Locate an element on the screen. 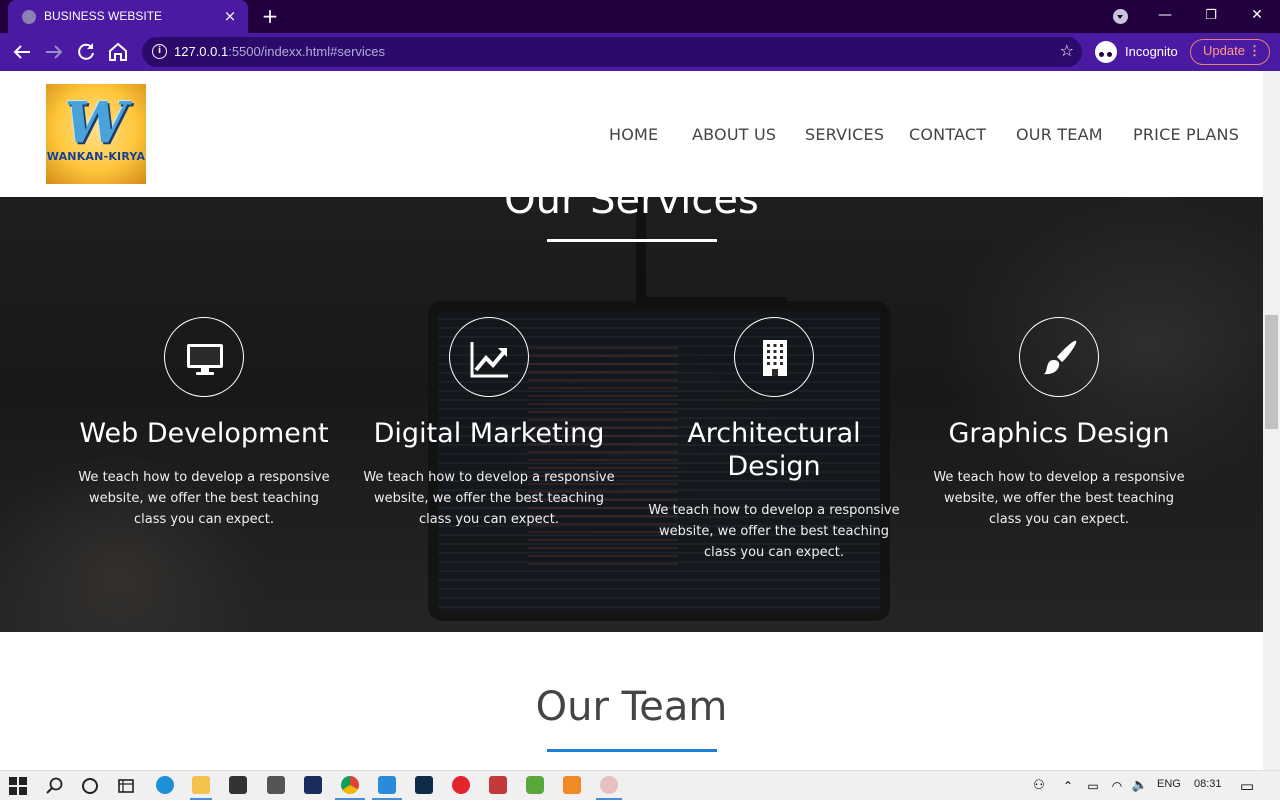  arrow-left-icon is located at coordinates (21, 52).